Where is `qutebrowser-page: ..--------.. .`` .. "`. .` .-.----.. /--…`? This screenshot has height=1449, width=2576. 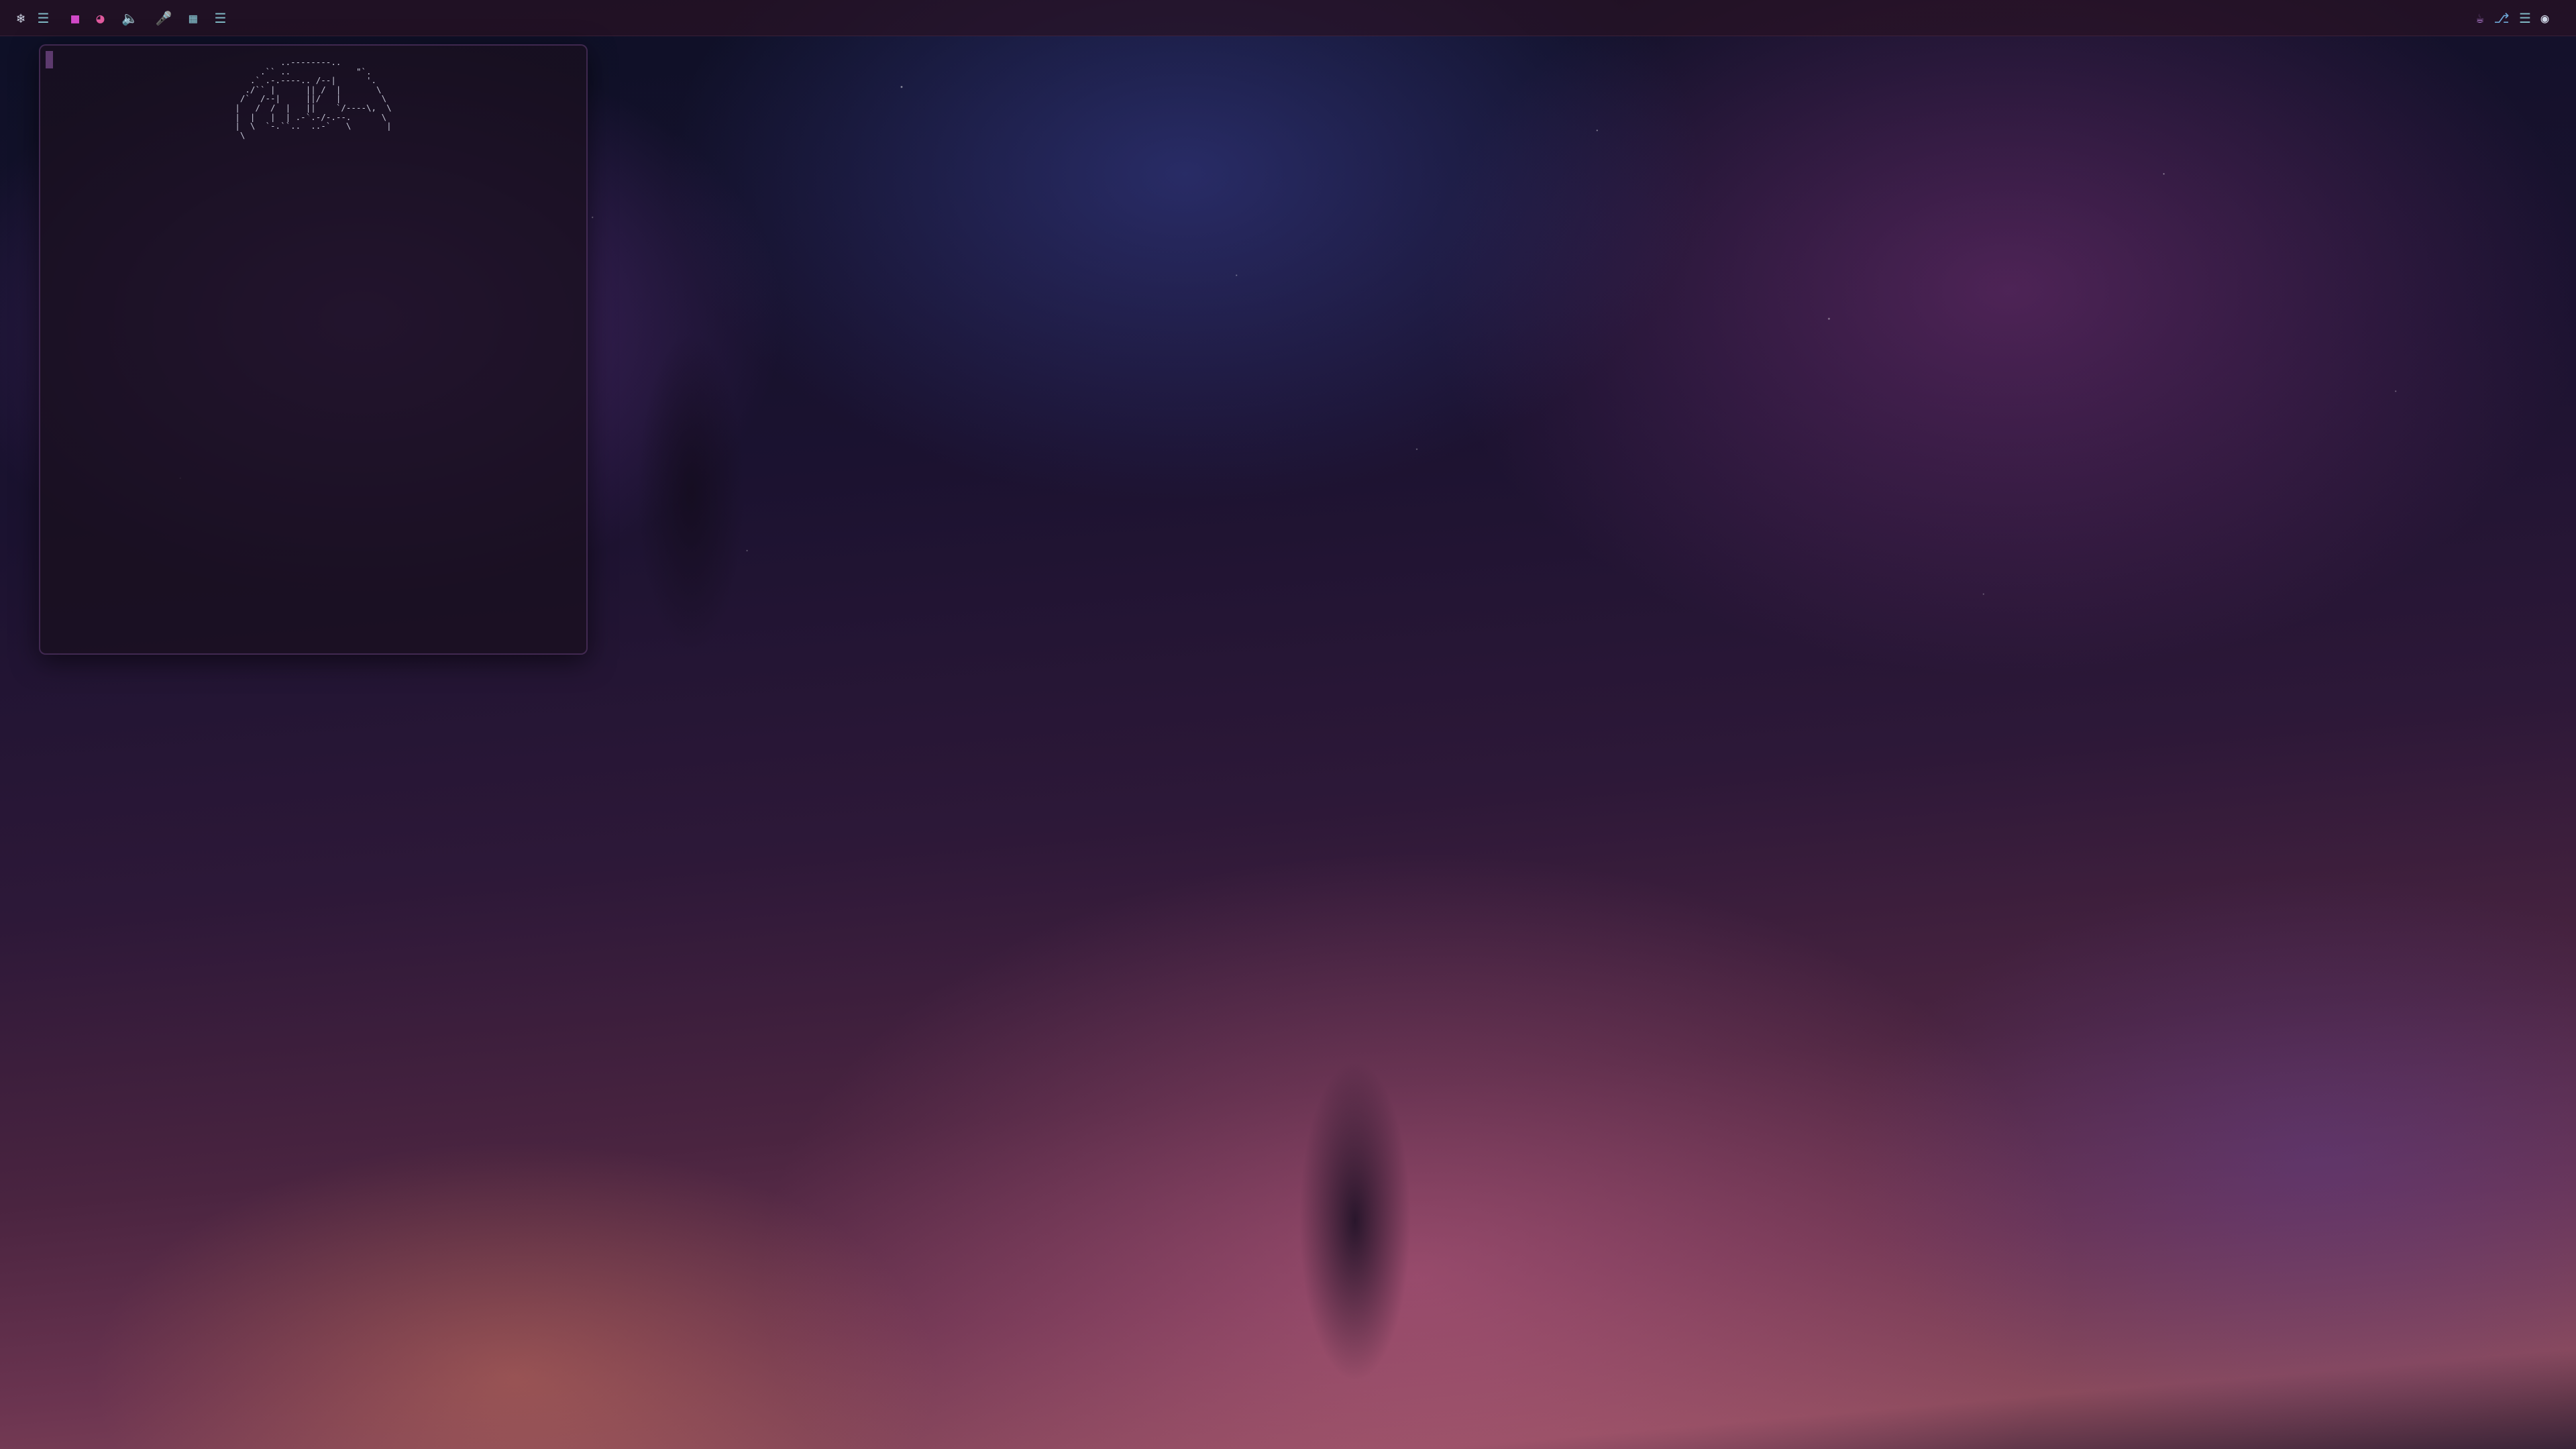
qutebrowser-page: ..--------.. .`` .. "`. .` .-.----.. /--… is located at coordinates (313, 334).